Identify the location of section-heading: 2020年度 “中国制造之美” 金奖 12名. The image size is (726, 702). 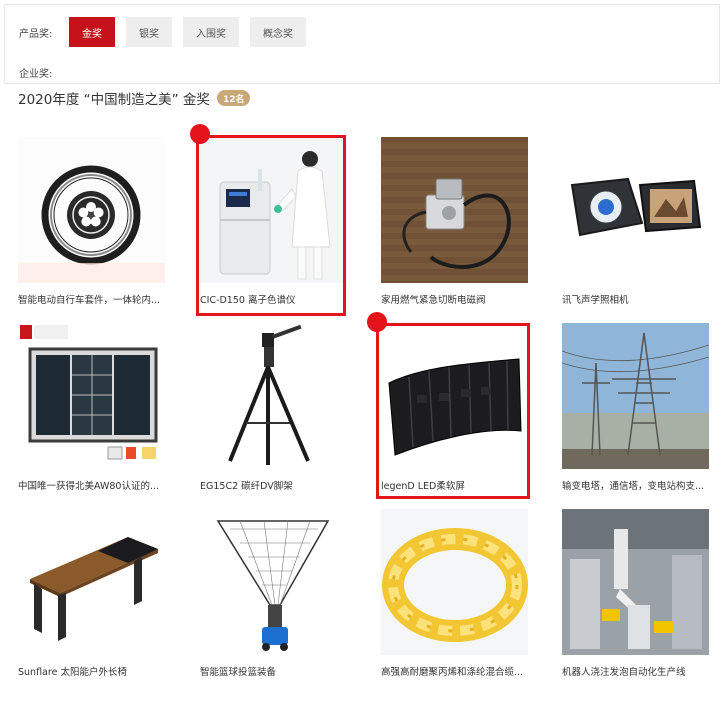
(134, 98).